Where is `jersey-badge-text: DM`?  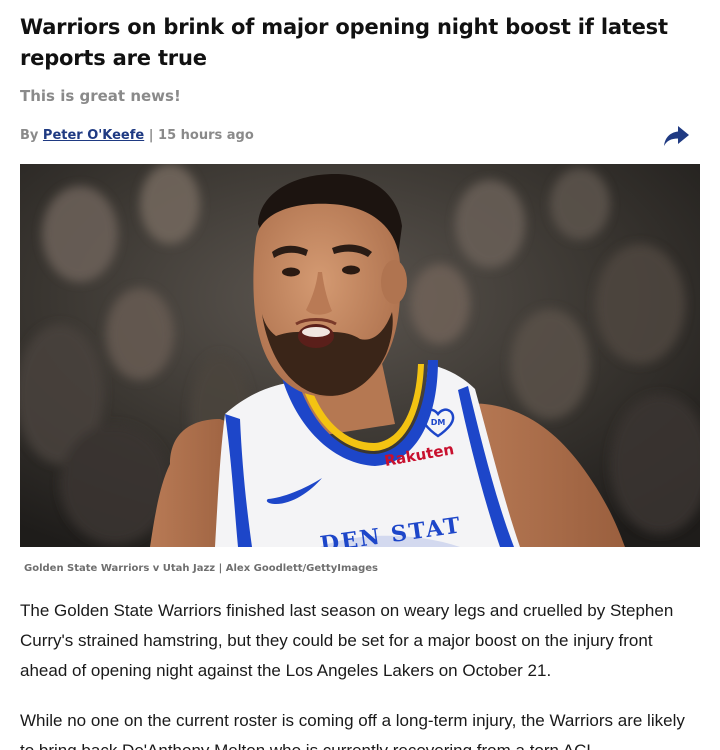 jersey-badge-text: DM is located at coordinates (438, 422).